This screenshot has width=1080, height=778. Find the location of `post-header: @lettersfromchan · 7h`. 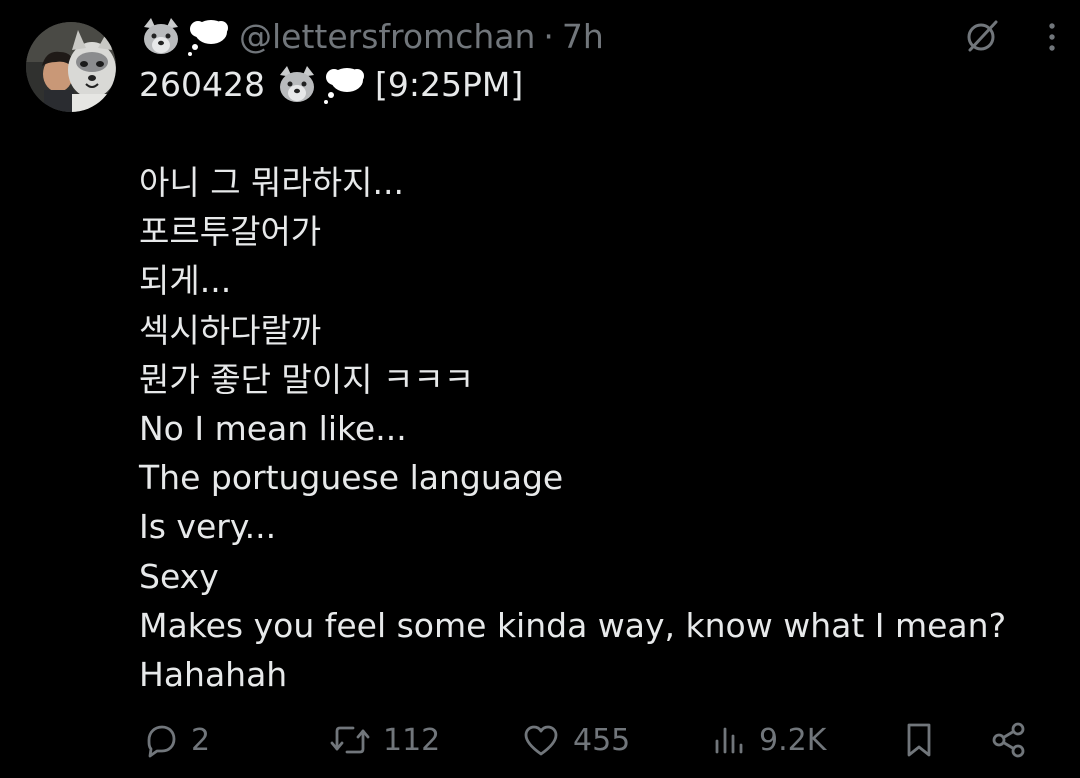

post-header: @lettersfromchan · 7h is located at coordinates (371, 37).